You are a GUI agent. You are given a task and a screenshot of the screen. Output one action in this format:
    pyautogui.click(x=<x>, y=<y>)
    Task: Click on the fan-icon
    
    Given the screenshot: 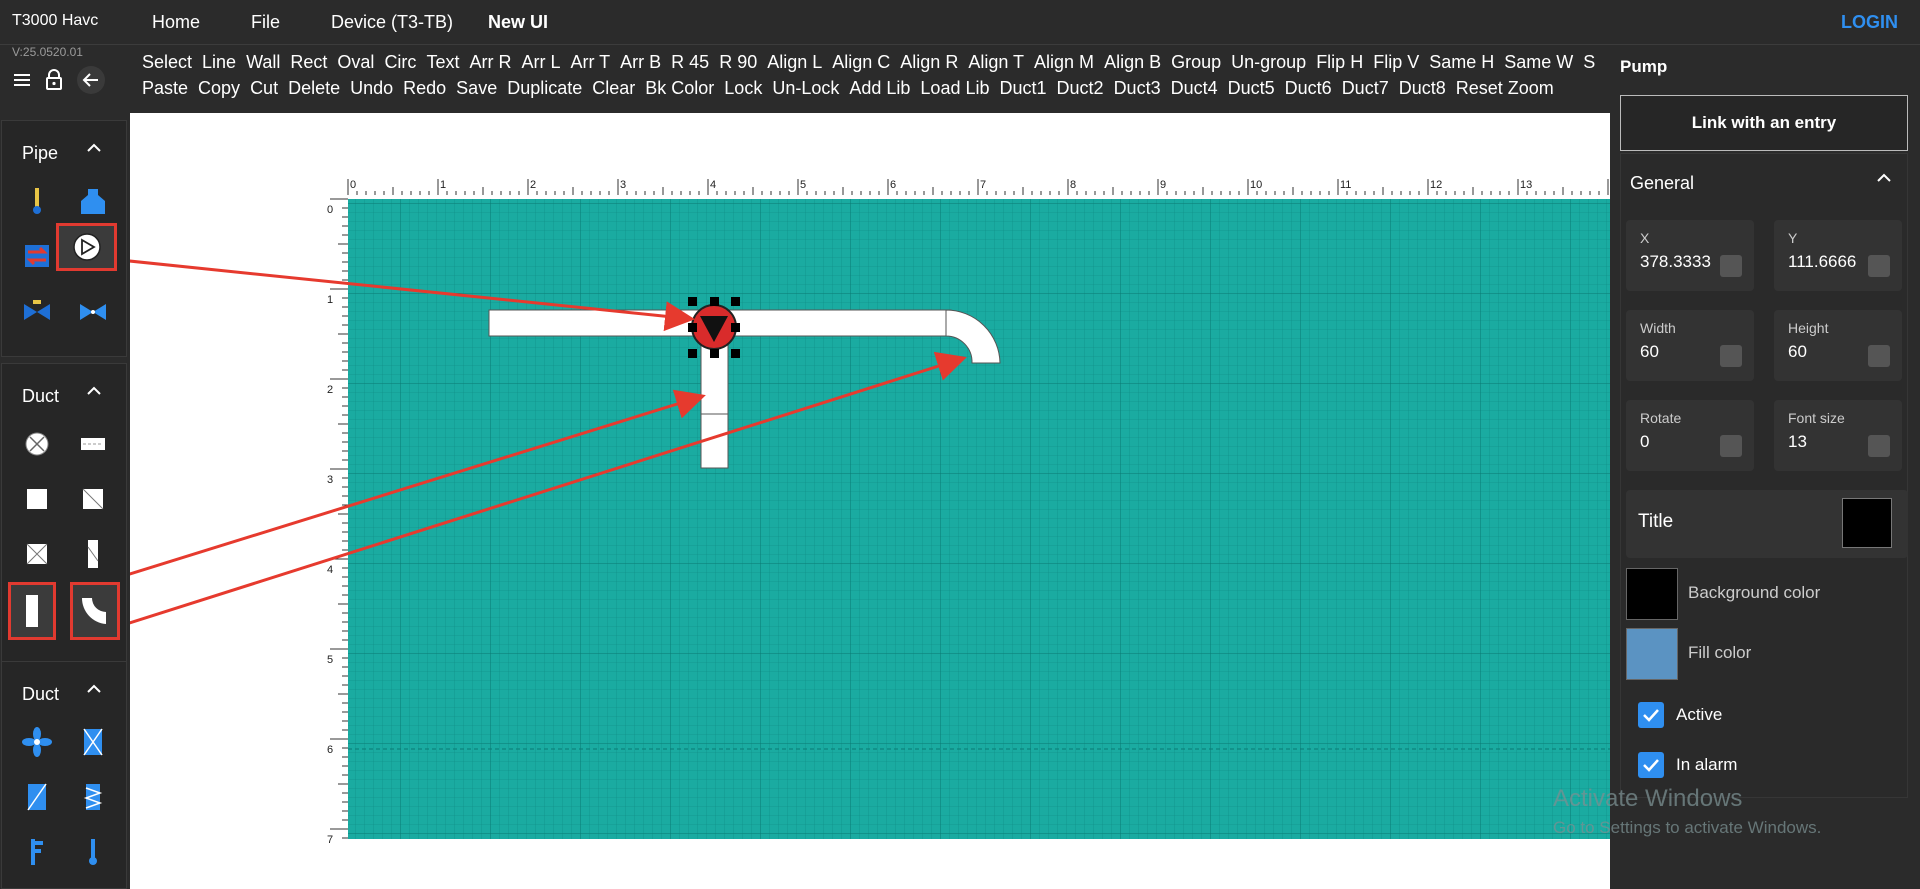 What is the action you would take?
    pyautogui.click(x=37, y=742)
    